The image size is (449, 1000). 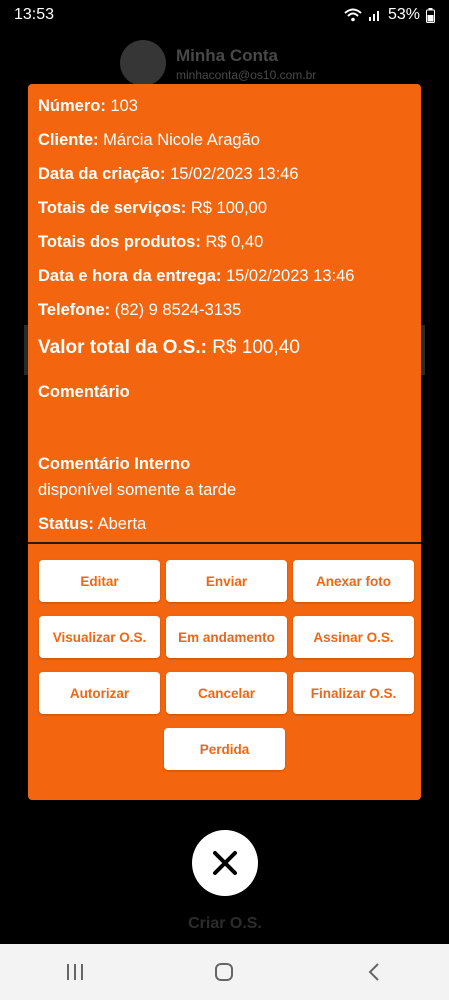 I want to click on close-icon, so click(x=225, y=863).